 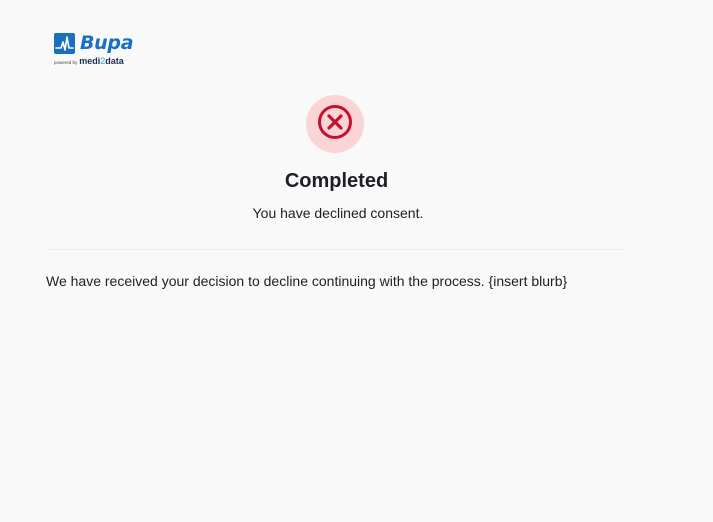 I want to click on powered-by: powered by medi2data, so click(x=93, y=61).